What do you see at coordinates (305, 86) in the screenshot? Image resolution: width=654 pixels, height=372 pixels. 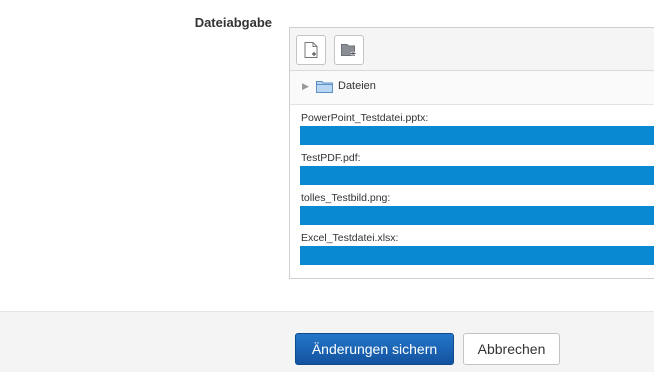 I see `expand-arrow-icon: ▶` at bounding box center [305, 86].